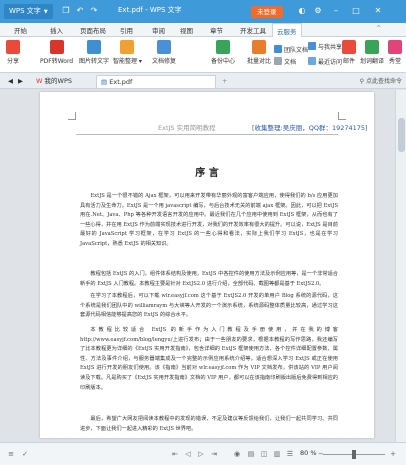 The image size is (406, 465). Describe the element at coordinates (121, 82) in the screenshot. I see `tab-ext-pdf-label: Ext.pdf` at that location.